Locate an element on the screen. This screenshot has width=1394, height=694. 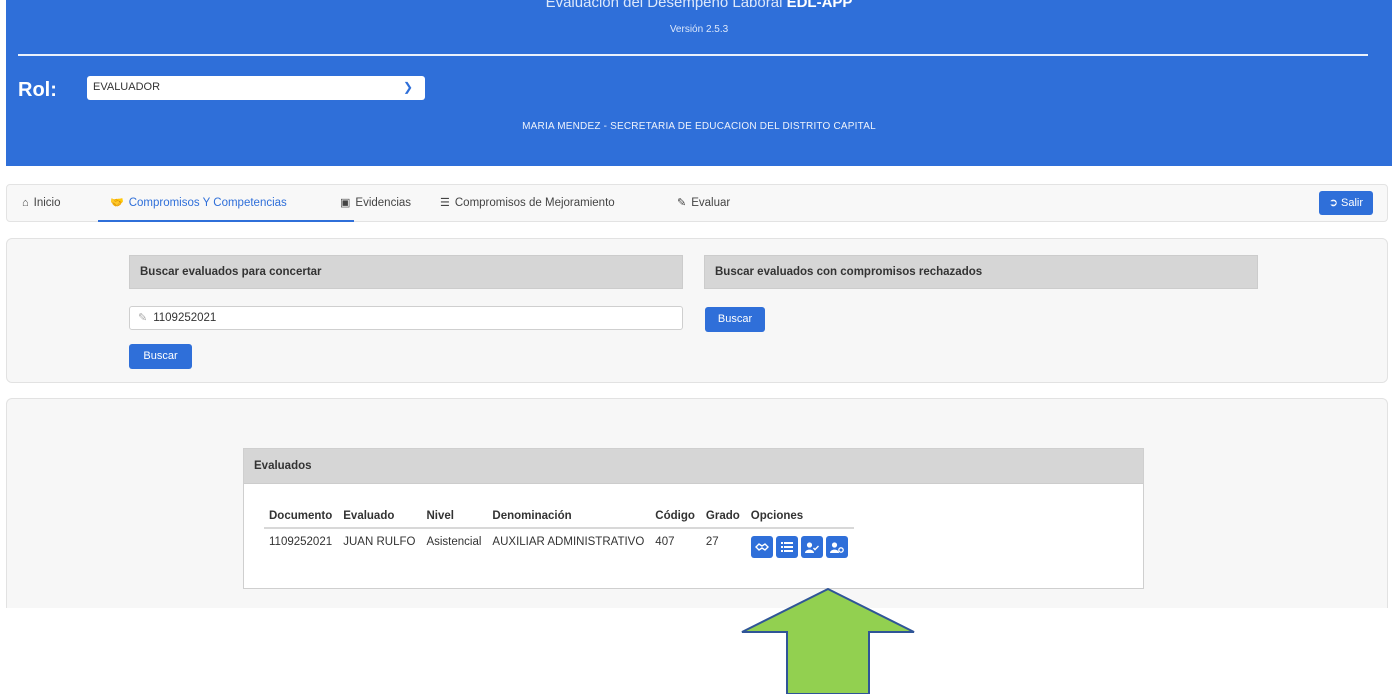
handshake-icon is located at coordinates (761, 547).